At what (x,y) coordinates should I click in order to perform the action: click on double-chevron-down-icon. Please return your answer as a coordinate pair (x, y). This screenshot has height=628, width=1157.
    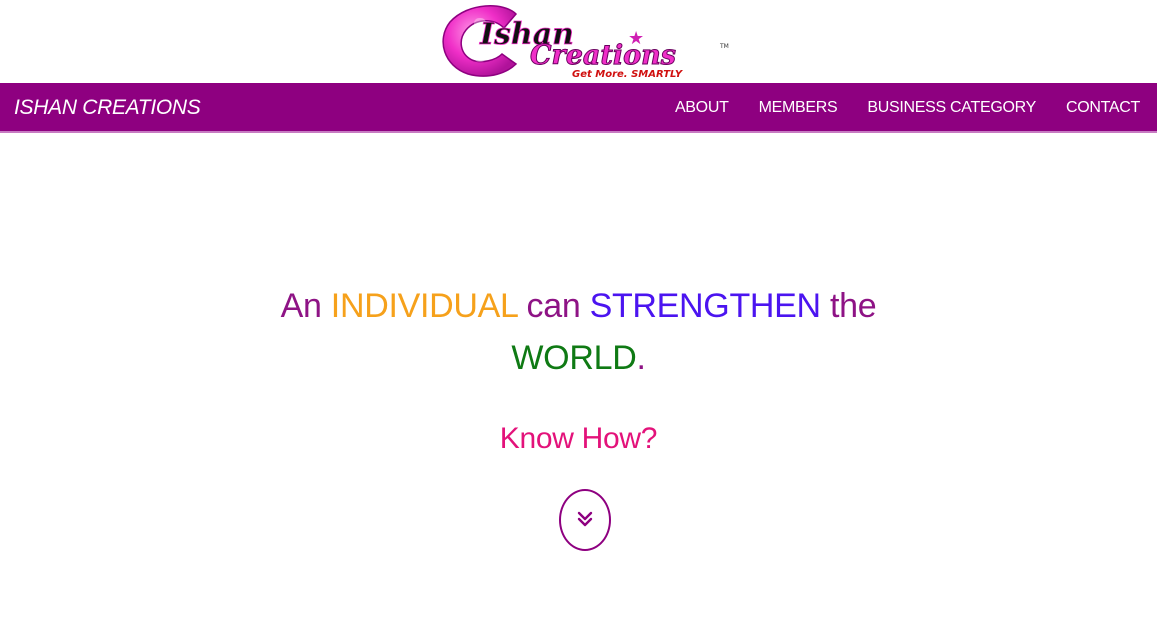
    Looking at the image, I should click on (585, 519).